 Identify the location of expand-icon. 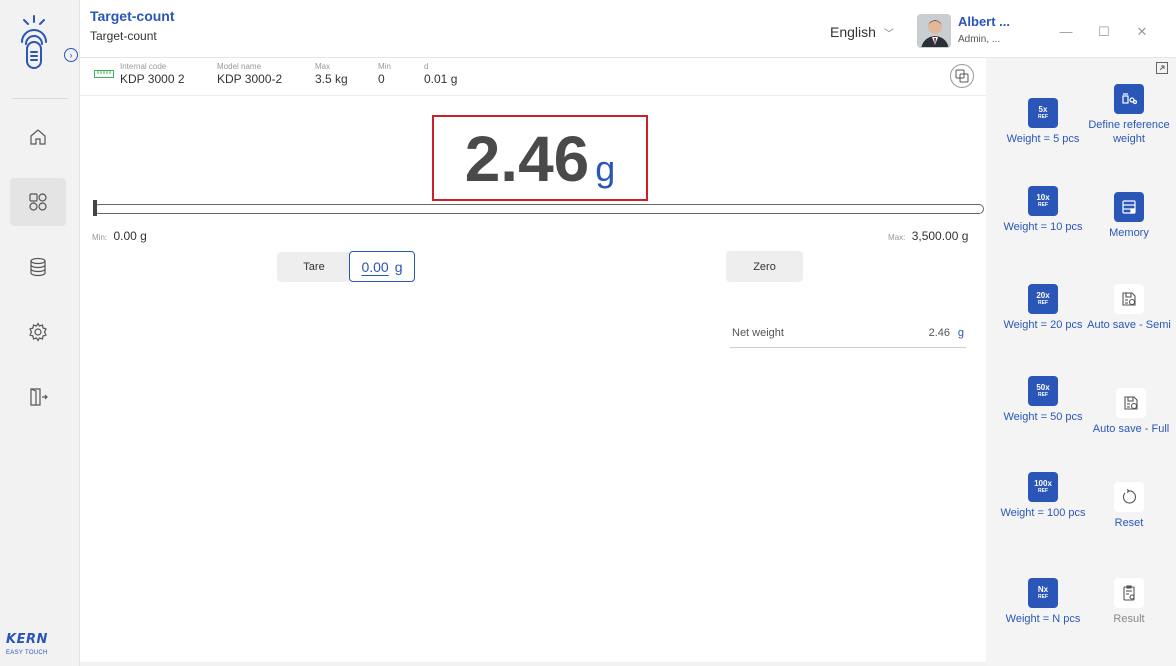
(1162, 68).